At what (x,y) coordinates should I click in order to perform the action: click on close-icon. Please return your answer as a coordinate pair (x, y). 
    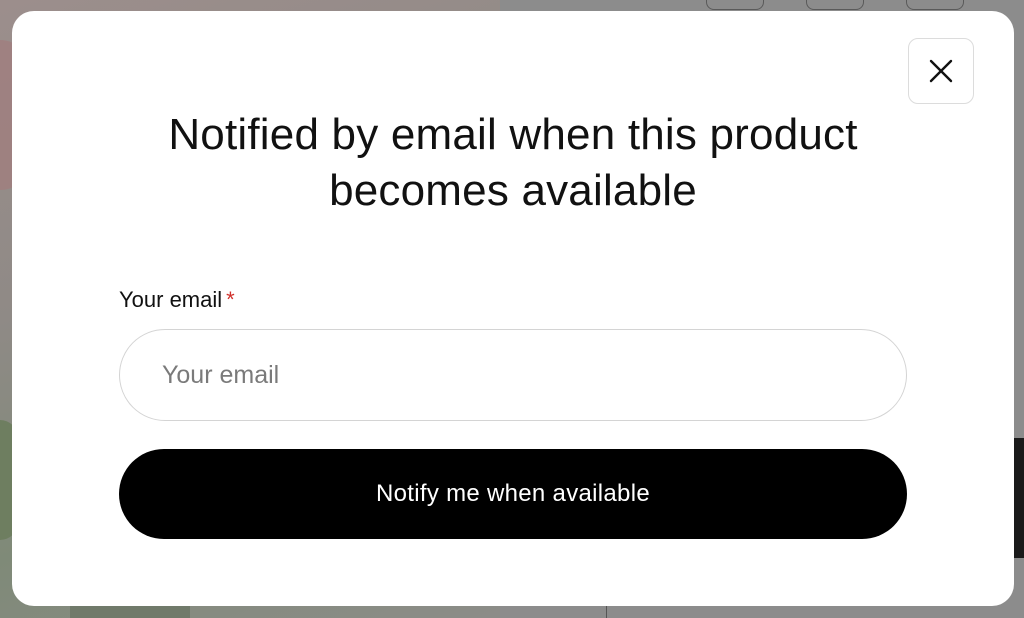
    Looking at the image, I should click on (941, 71).